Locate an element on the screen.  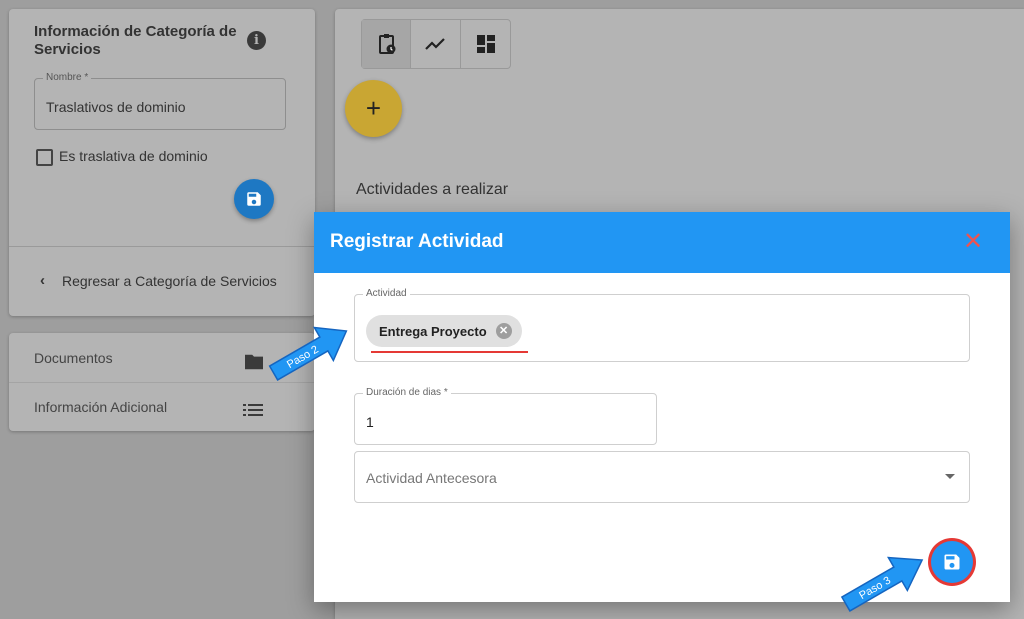
chip-remove-icon: ✕ is located at coordinates (503, 331).